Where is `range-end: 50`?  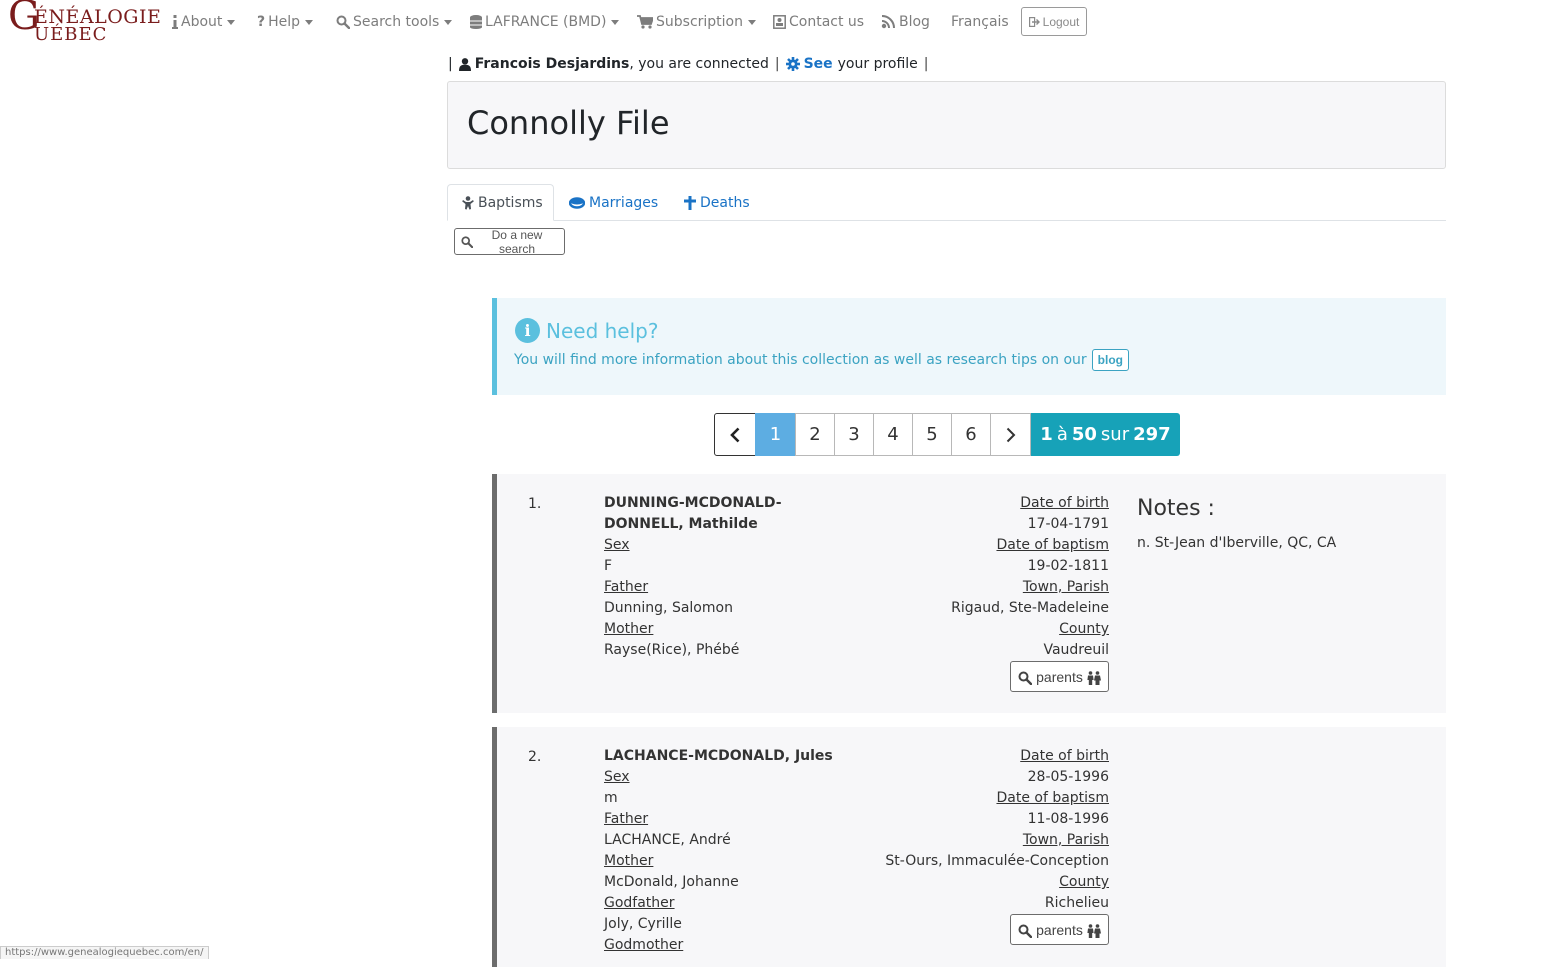 range-end: 50 is located at coordinates (1084, 434).